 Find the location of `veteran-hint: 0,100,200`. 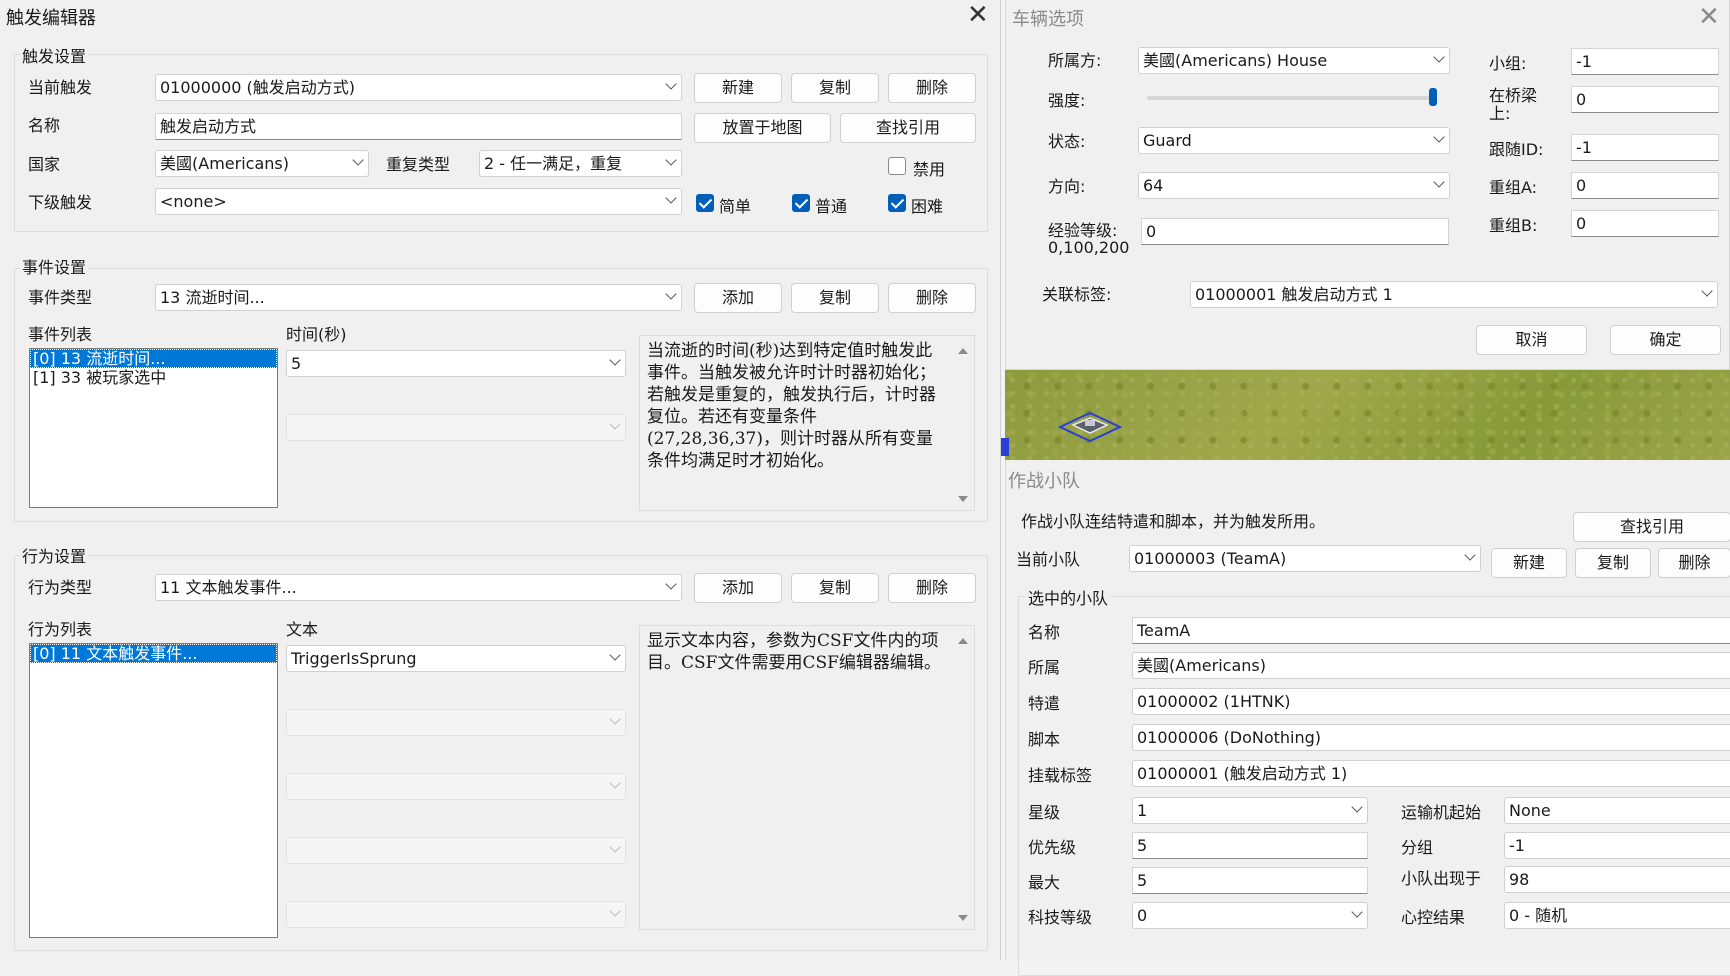

veteran-hint: 0,100,200 is located at coordinates (1089, 247).